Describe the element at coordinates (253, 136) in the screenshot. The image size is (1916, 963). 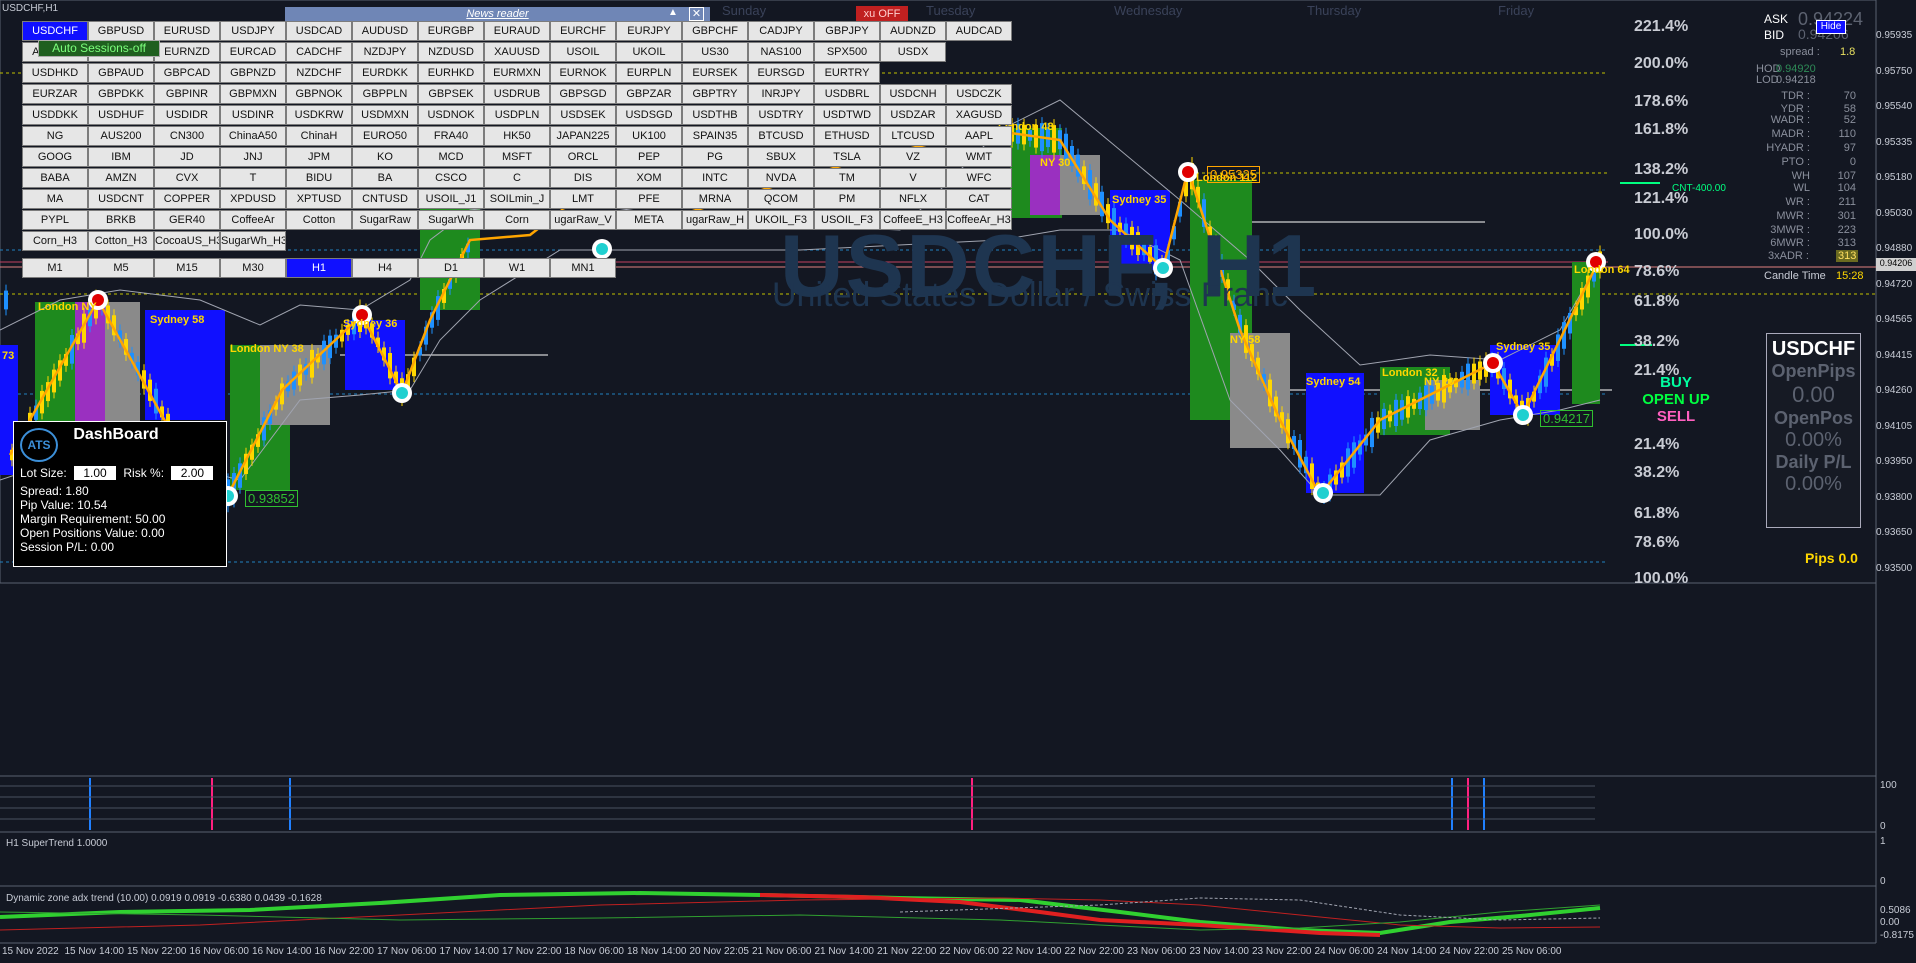
I see `symbol-button-chinaa50: ChinaA50` at that location.